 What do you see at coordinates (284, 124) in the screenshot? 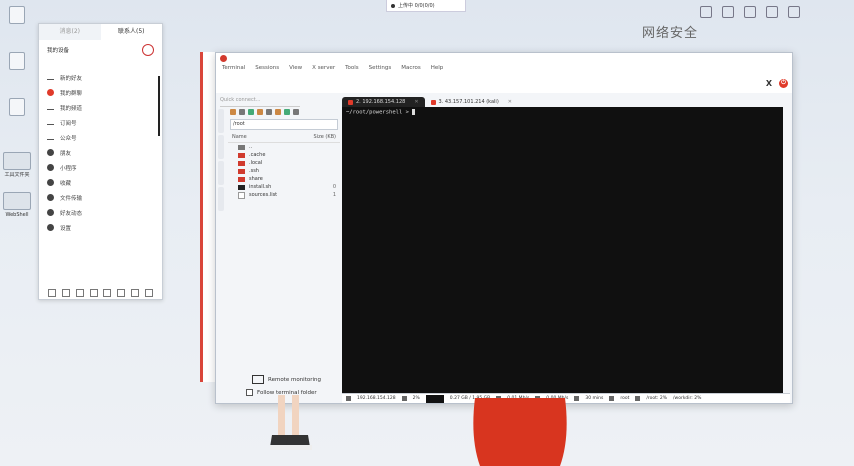
I see `sftp-path-input: /root` at bounding box center [284, 124].